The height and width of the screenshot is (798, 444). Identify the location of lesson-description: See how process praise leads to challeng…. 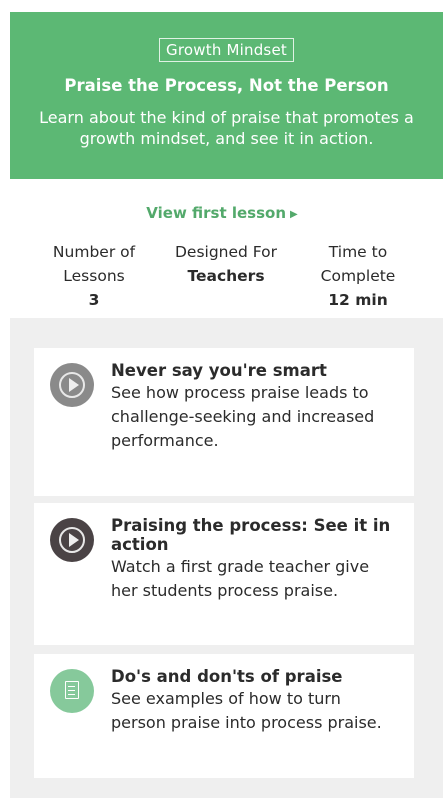
(243, 416).